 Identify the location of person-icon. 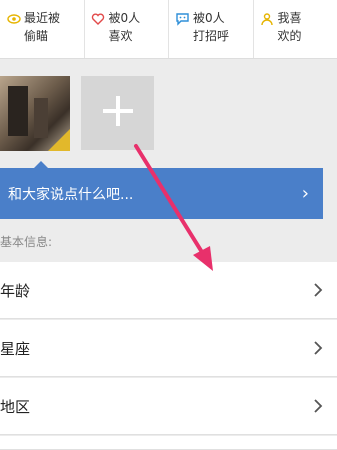
(267, 18).